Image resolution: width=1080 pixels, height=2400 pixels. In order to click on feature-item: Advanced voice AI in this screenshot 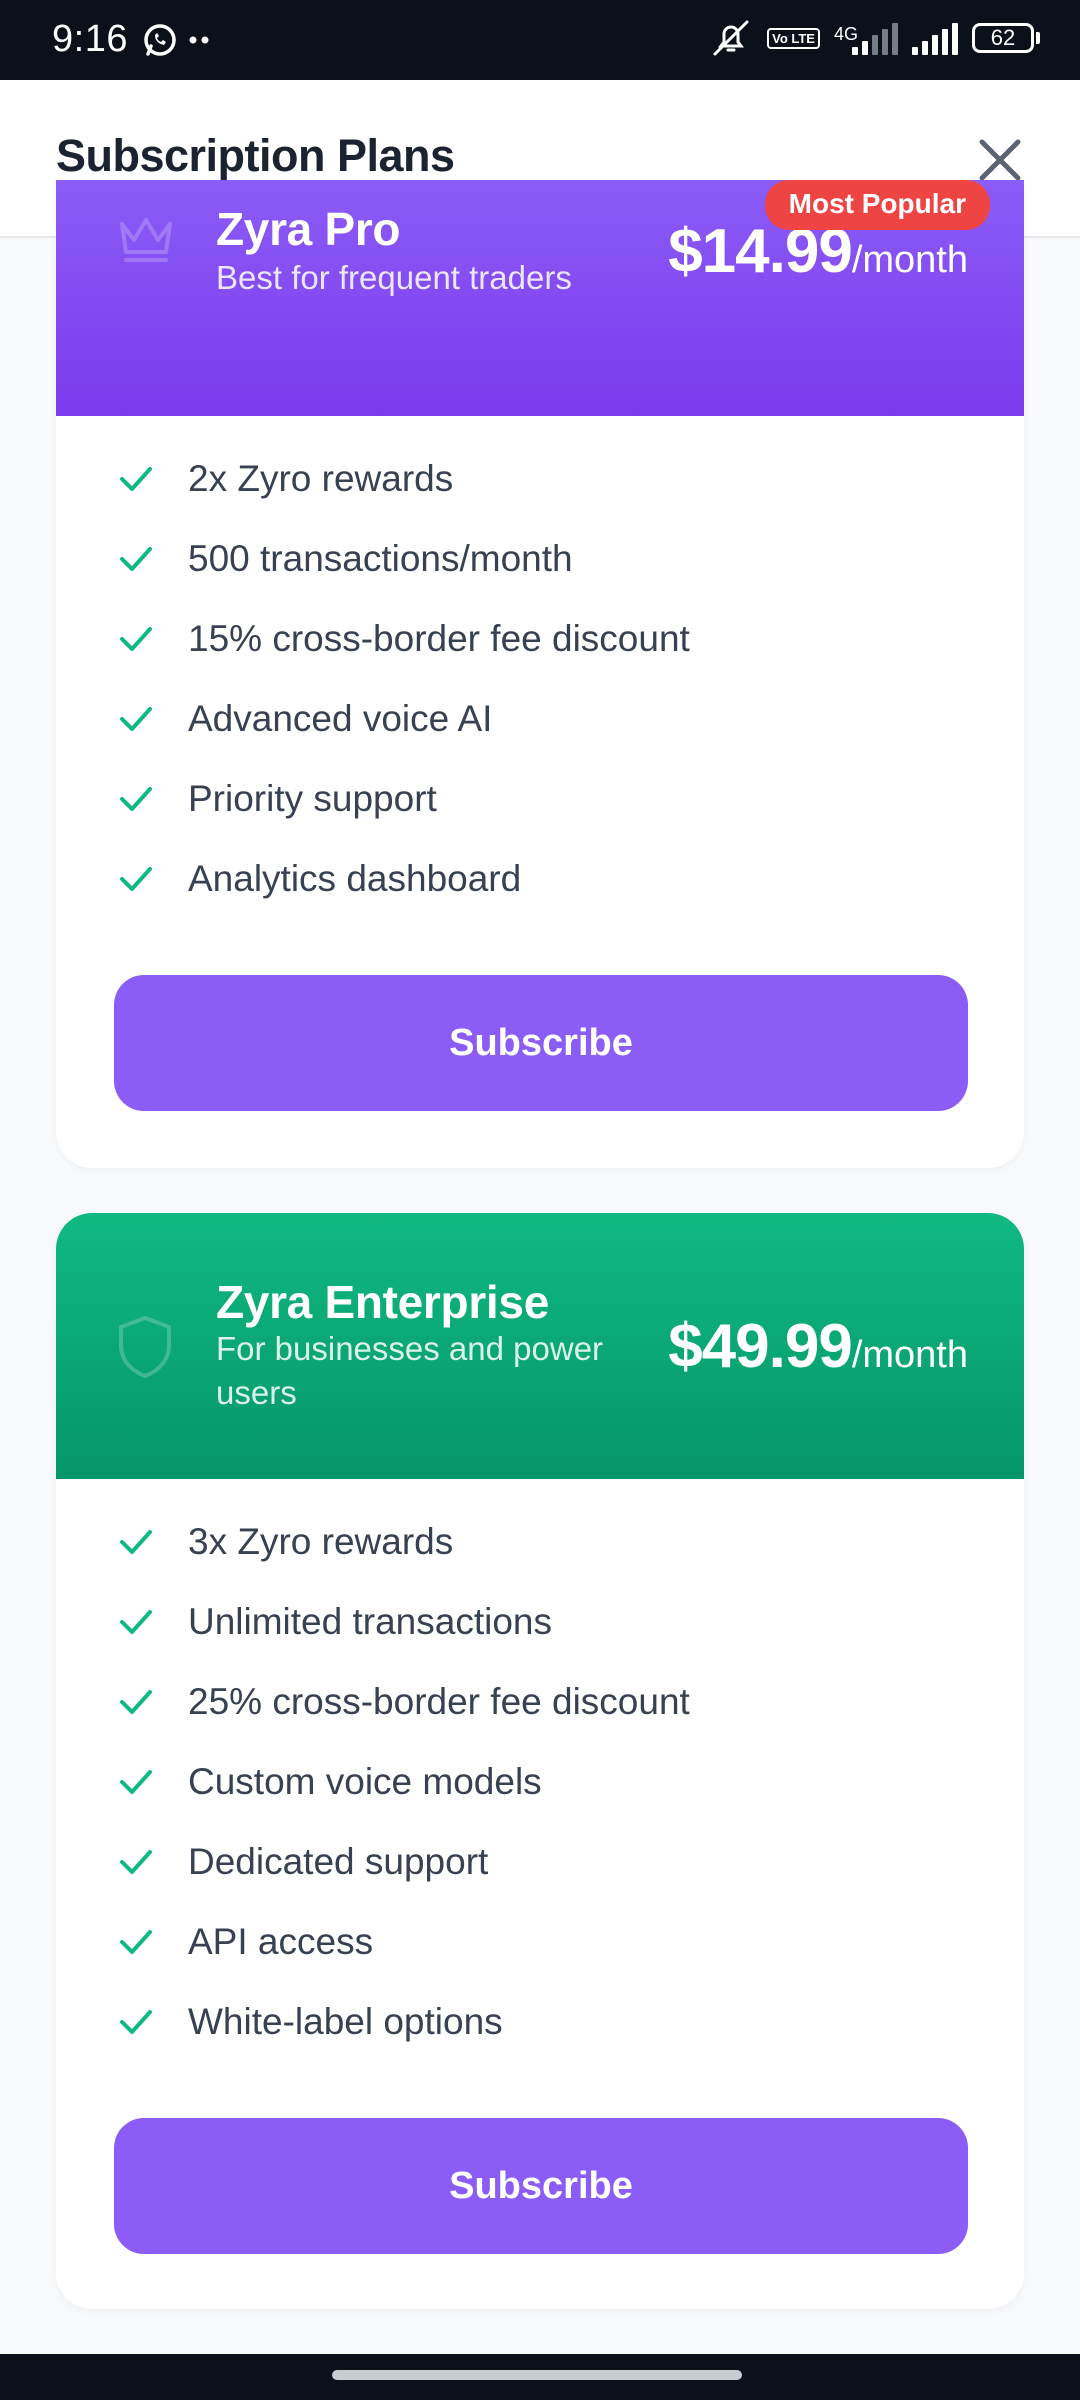, I will do `click(403, 719)`.